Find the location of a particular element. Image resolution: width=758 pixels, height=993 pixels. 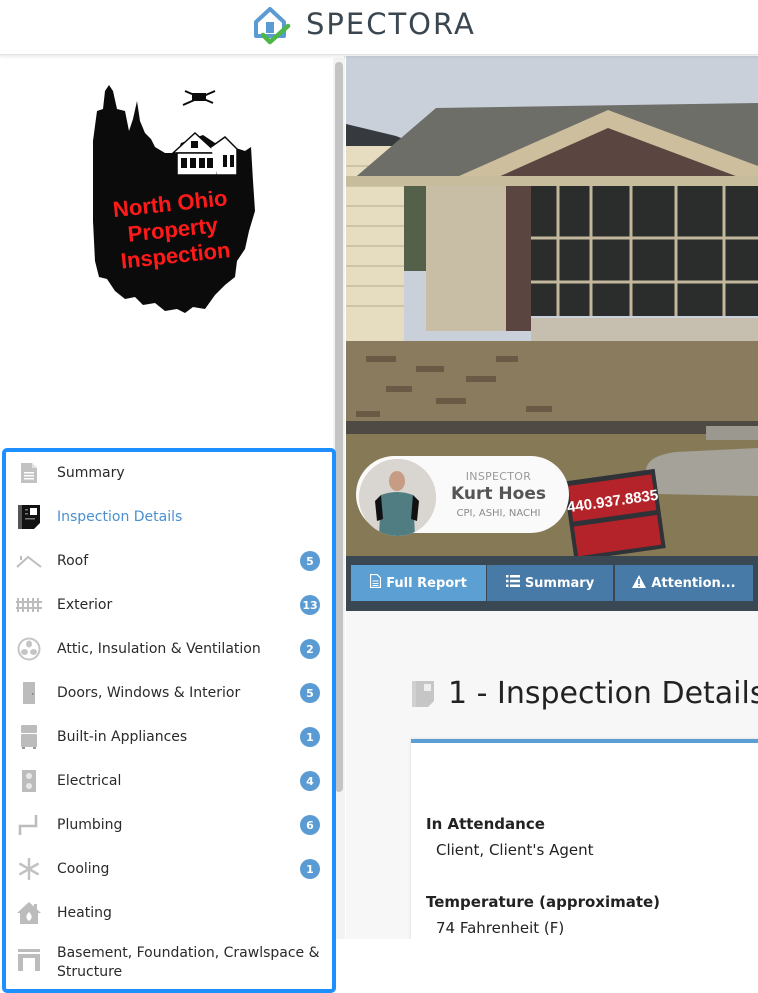

snowflake-icon is located at coordinates (29, 869).